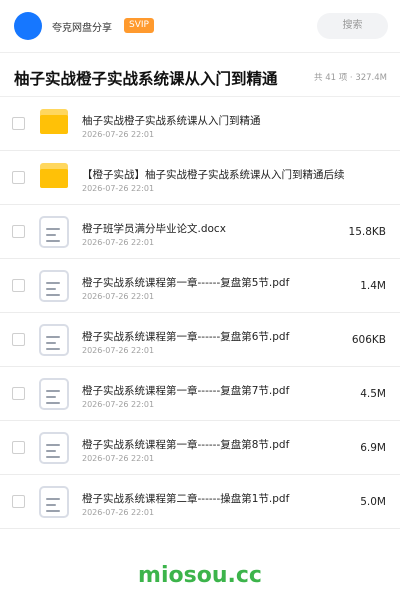 The width and height of the screenshot is (400, 600). What do you see at coordinates (171, 120) in the screenshot?
I see `file-name: 柚子实战橙子实战系统课从入门到精通` at bounding box center [171, 120].